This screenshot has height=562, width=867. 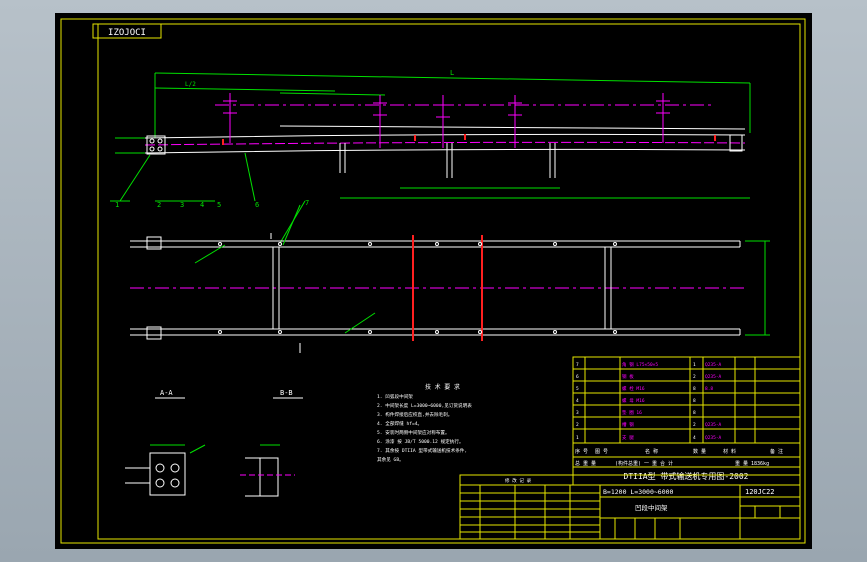 I want to click on dim-line-mid, so click(x=332, y=94).